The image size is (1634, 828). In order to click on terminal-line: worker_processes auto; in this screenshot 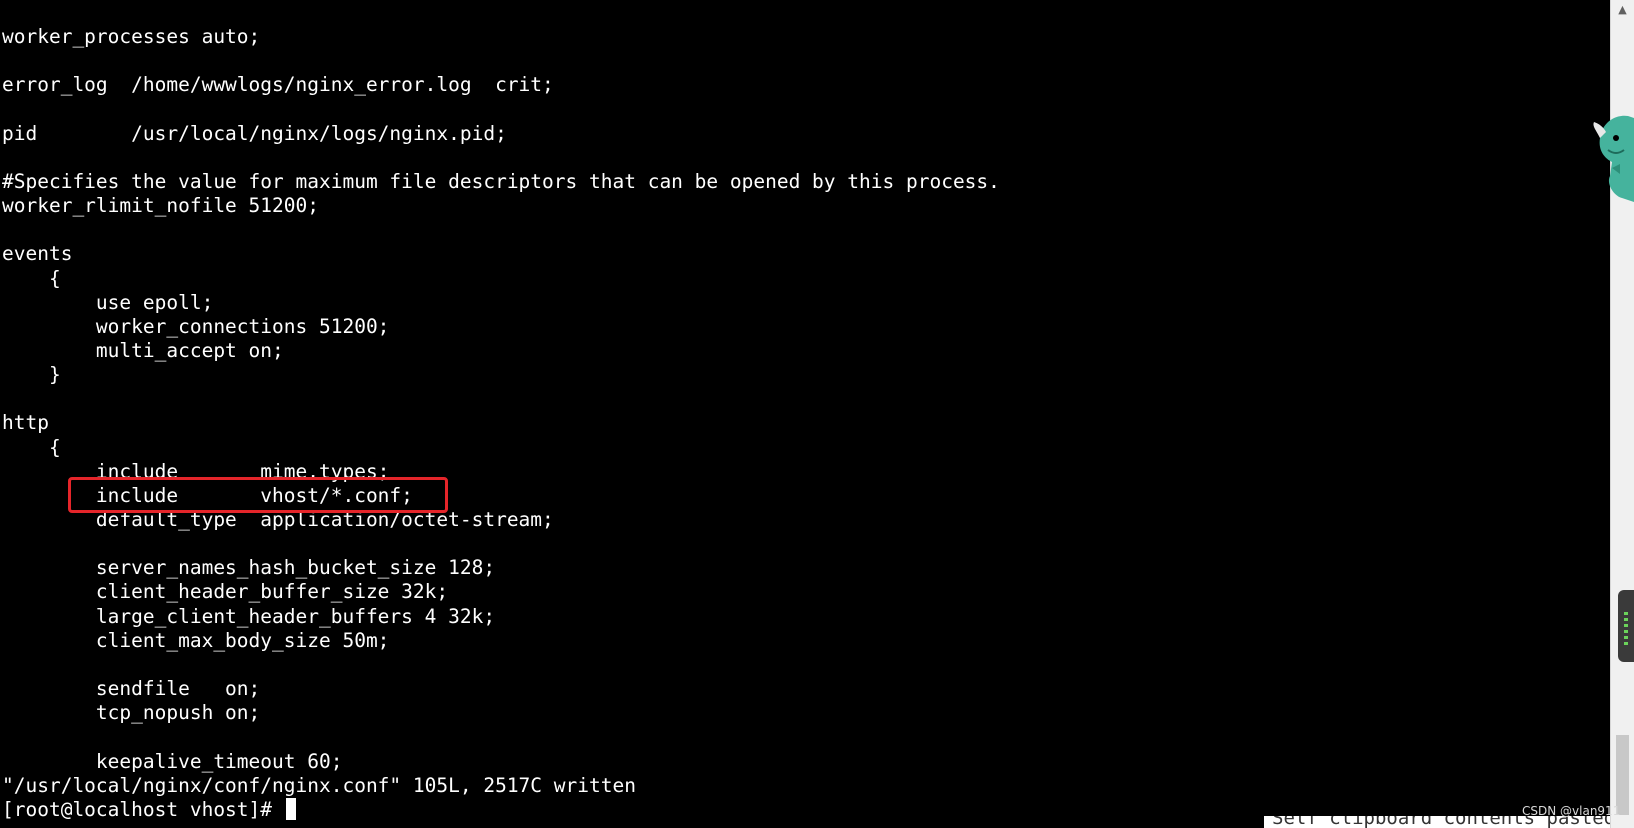, I will do `click(131, 36)`.